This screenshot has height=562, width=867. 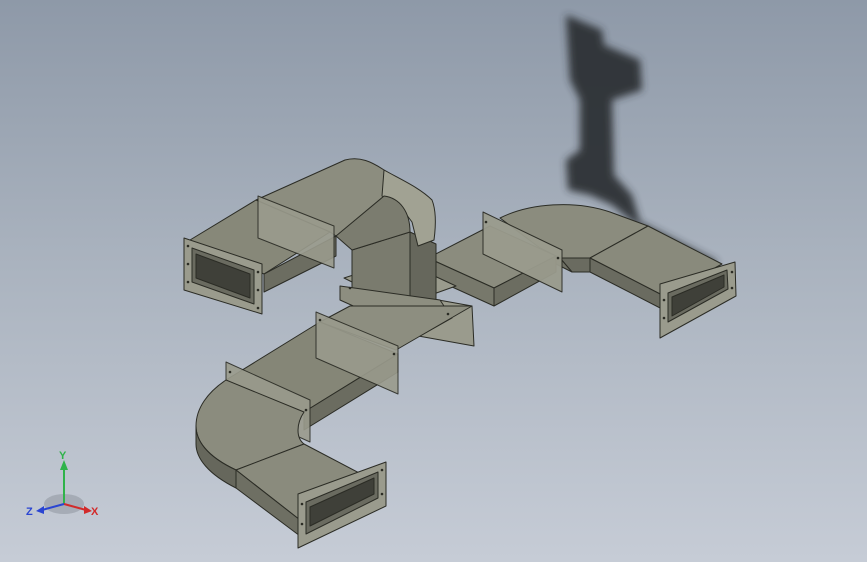 I want to click on y-axis-label: Y, so click(x=63, y=456).